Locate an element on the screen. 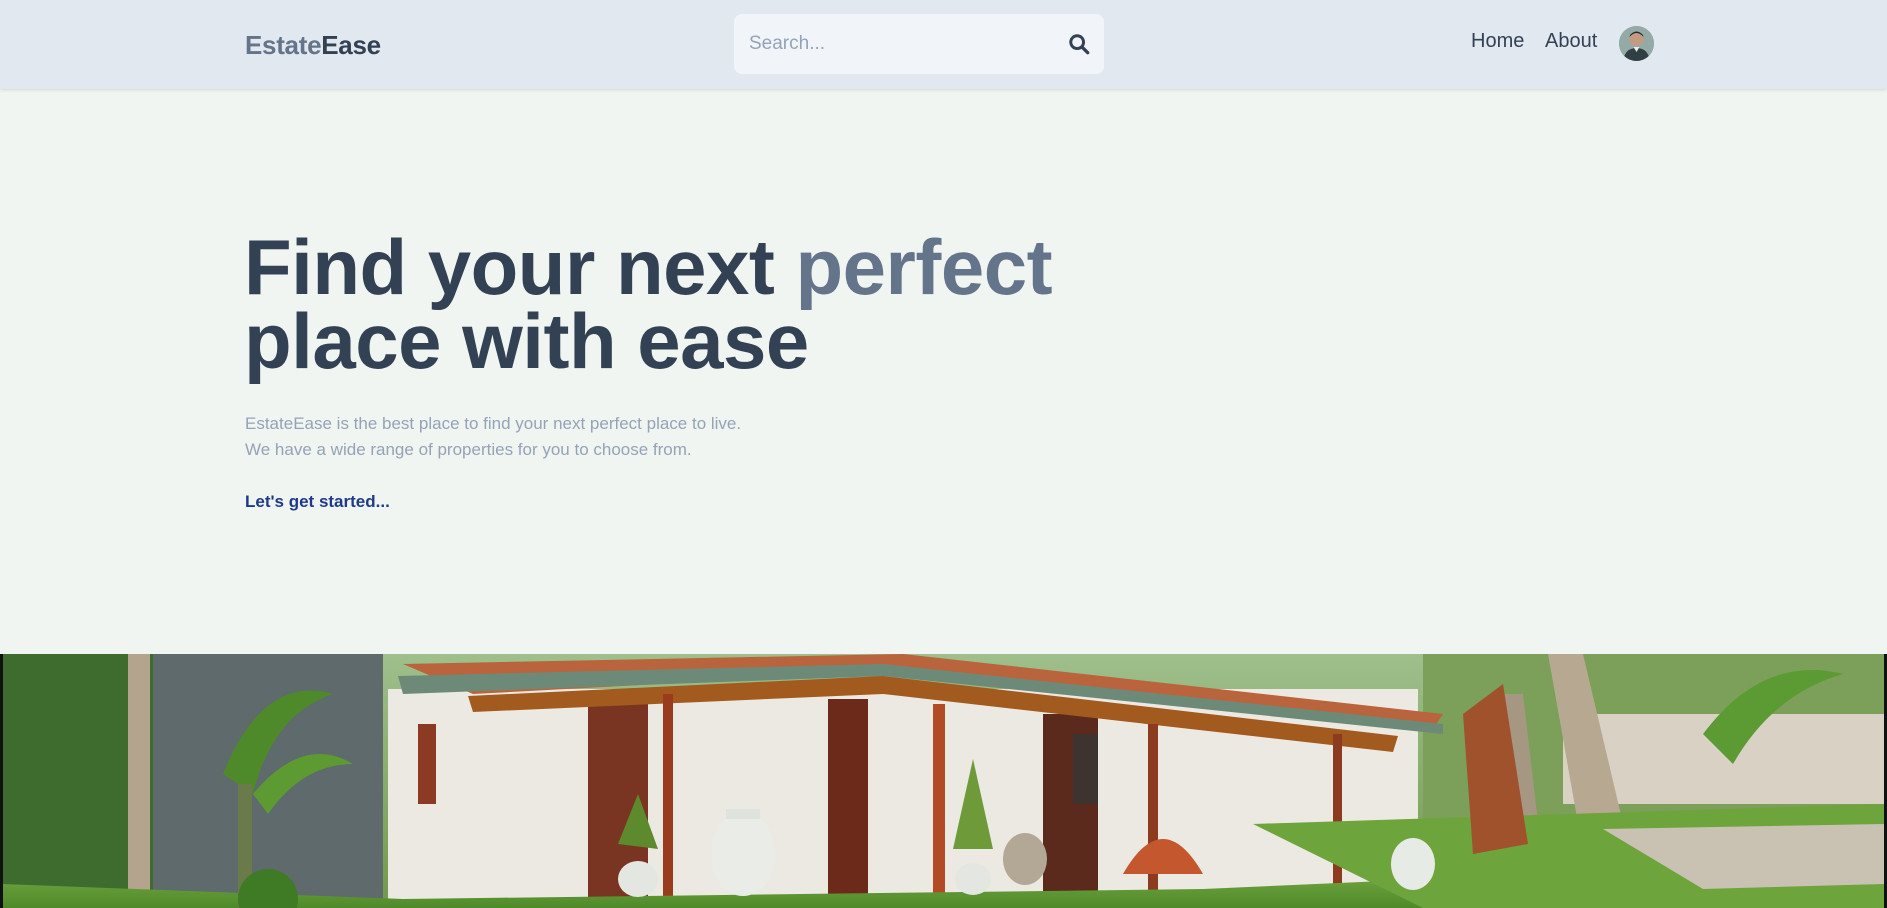  avatar-icon is located at coordinates (1636, 43).